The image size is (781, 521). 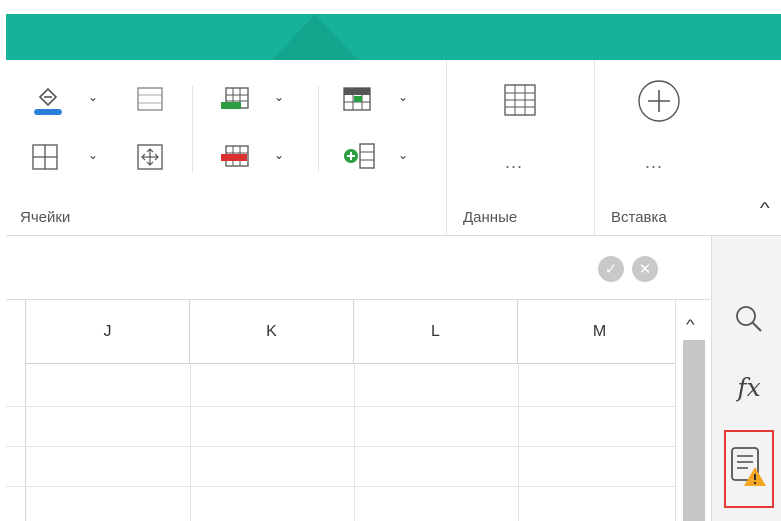 I want to click on column-header-l: L, so click(x=436, y=332).